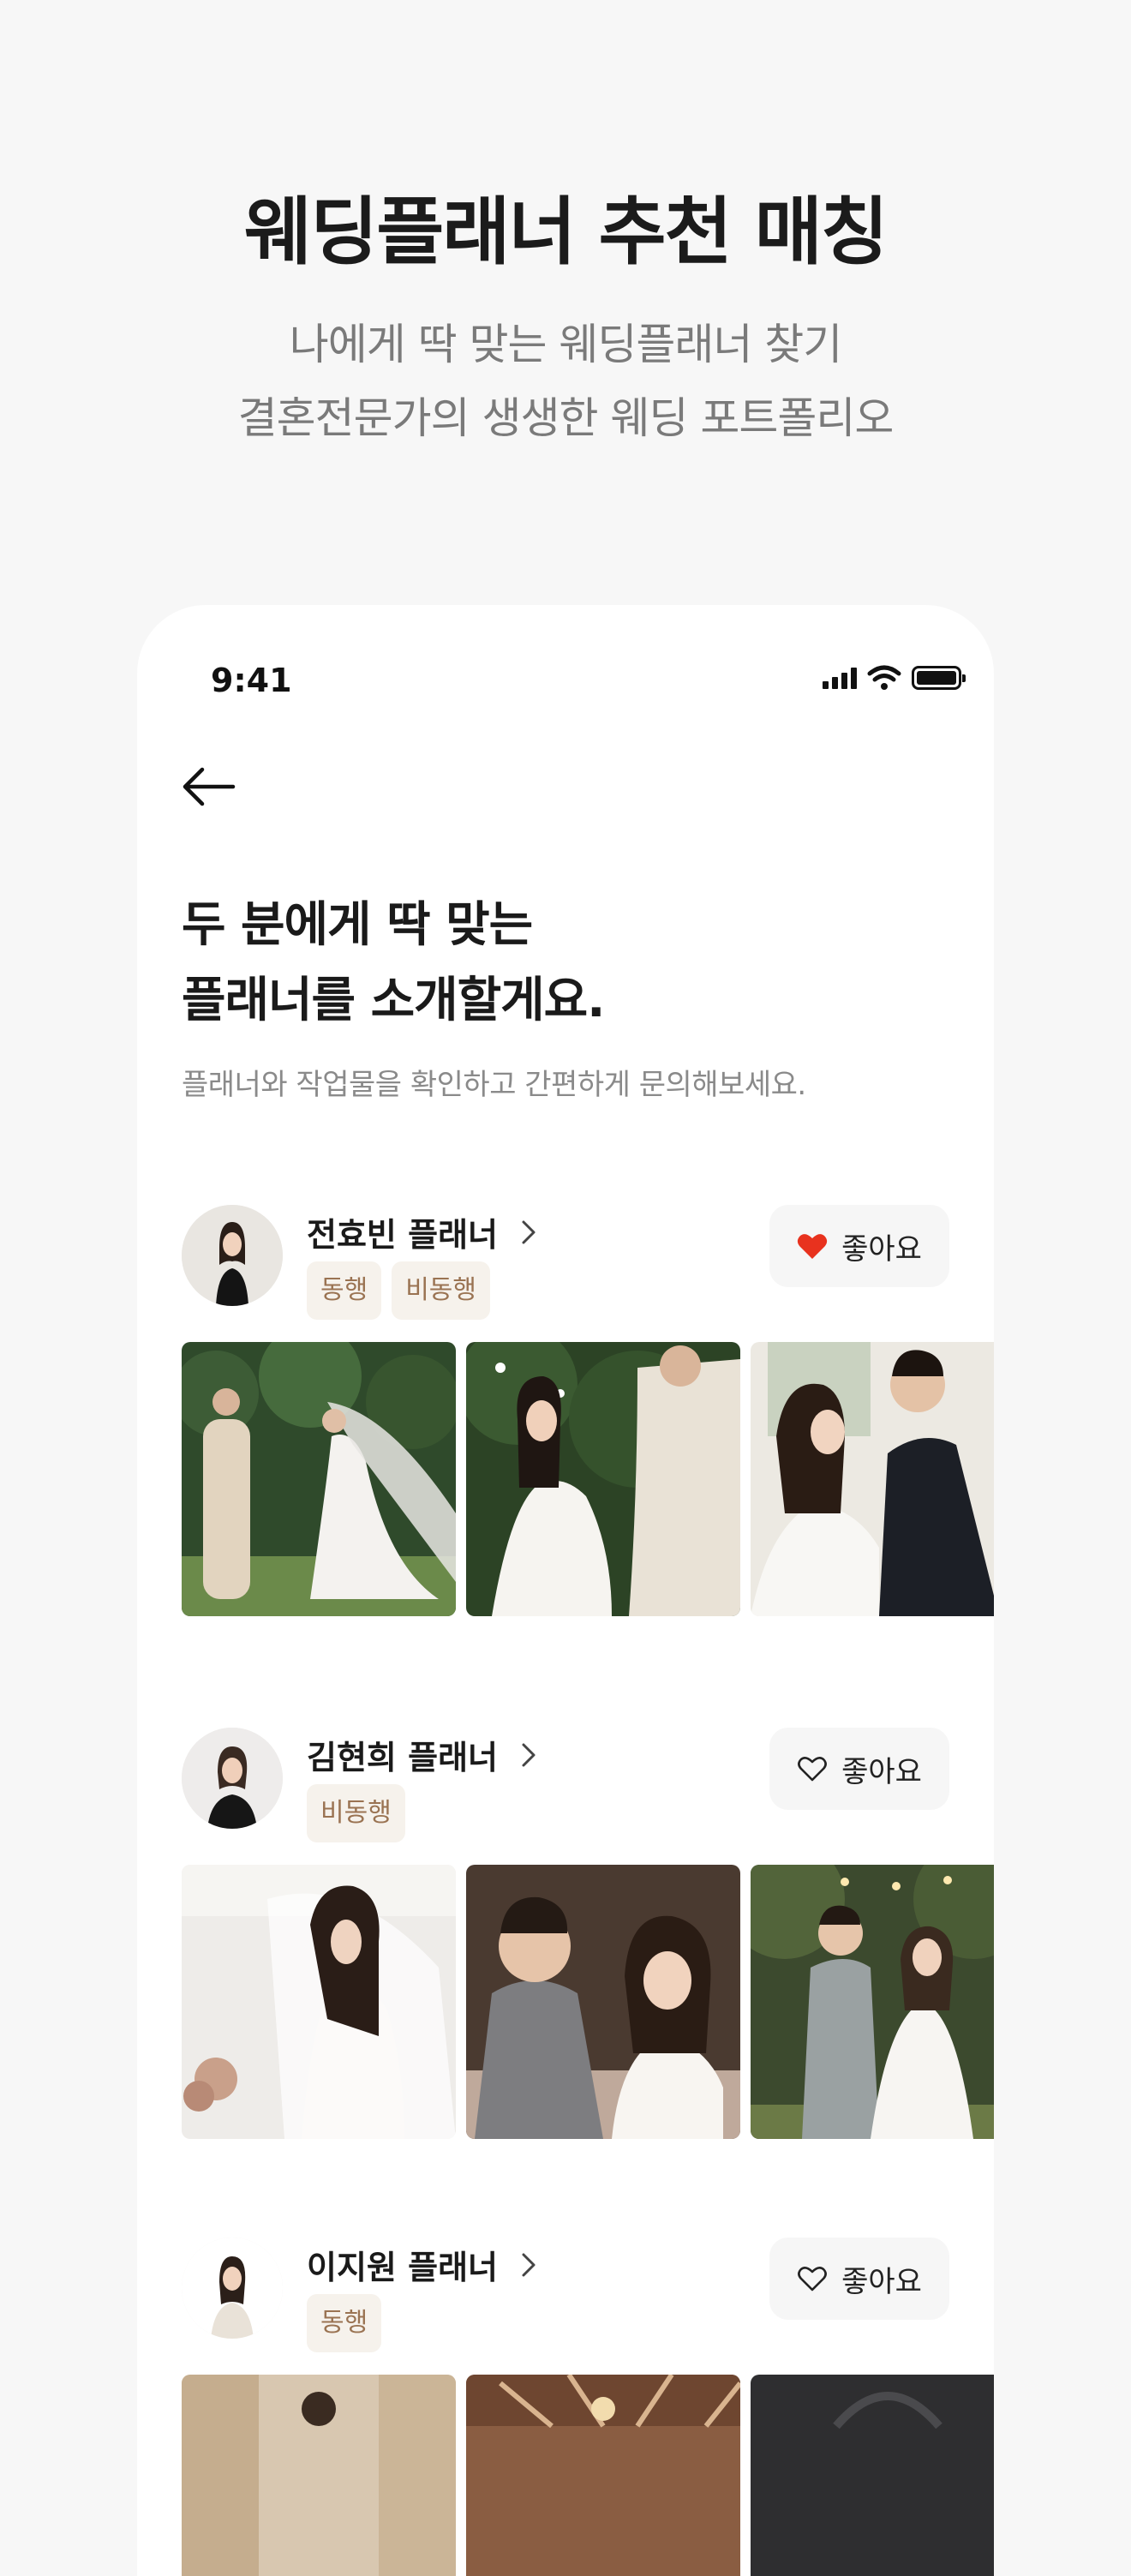  I want to click on page-title-line1: 두 분에게 딱 맞는, so click(357, 925).